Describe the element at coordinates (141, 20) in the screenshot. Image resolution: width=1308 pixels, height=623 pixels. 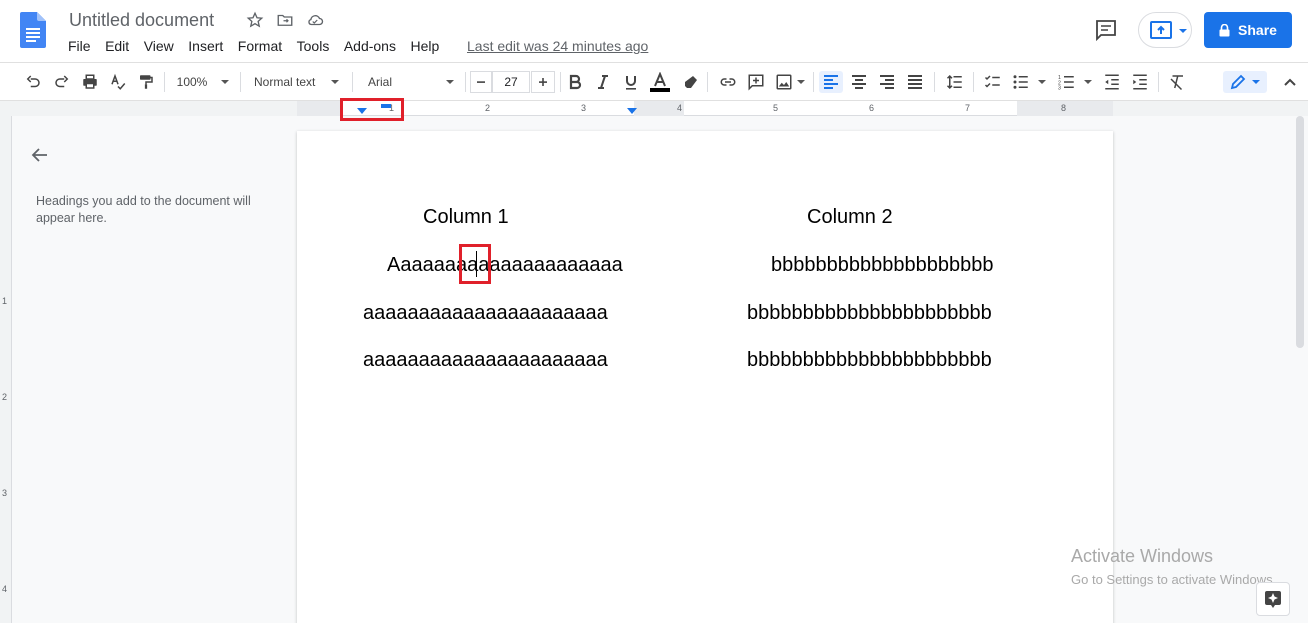
I see `document-title: Untitled document` at that location.